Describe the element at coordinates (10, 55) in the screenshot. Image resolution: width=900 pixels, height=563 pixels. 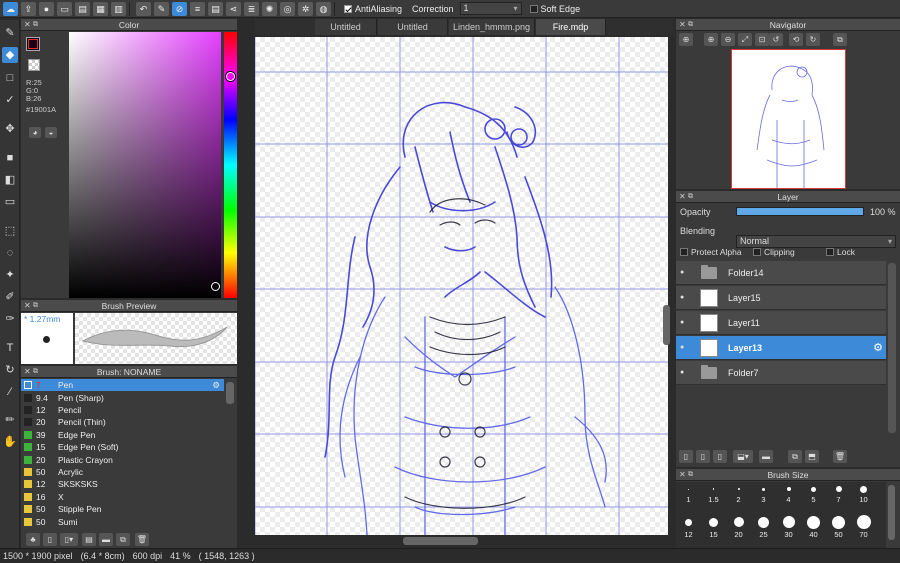
I see `eraser-icon: ◆` at that location.